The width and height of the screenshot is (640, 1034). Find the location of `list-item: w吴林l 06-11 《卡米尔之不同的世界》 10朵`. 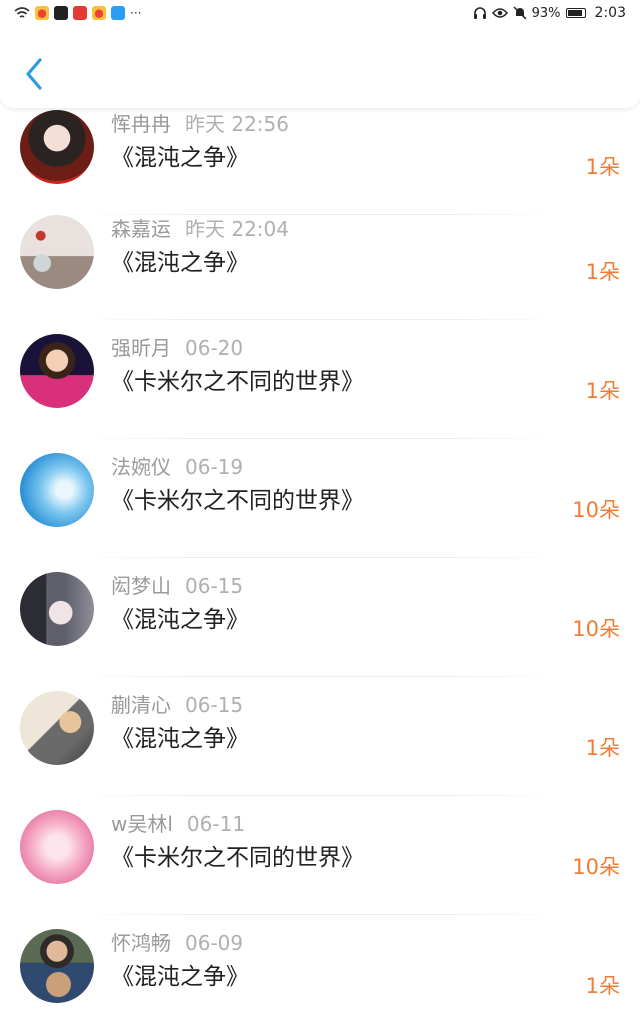

list-item: w吴林l 06-11 《卡米尔之不同的世界》 10朵 is located at coordinates (320, 855).